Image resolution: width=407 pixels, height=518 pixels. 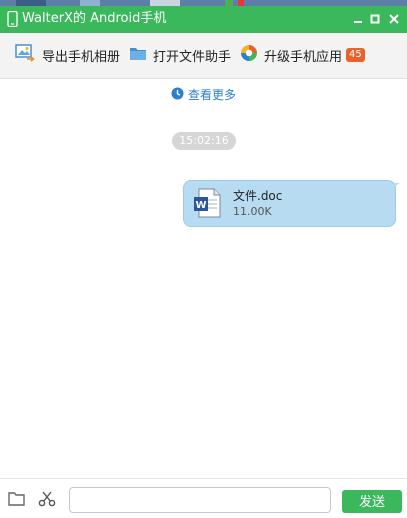 What do you see at coordinates (12, 20) in the screenshot?
I see `phone-icon` at bounding box center [12, 20].